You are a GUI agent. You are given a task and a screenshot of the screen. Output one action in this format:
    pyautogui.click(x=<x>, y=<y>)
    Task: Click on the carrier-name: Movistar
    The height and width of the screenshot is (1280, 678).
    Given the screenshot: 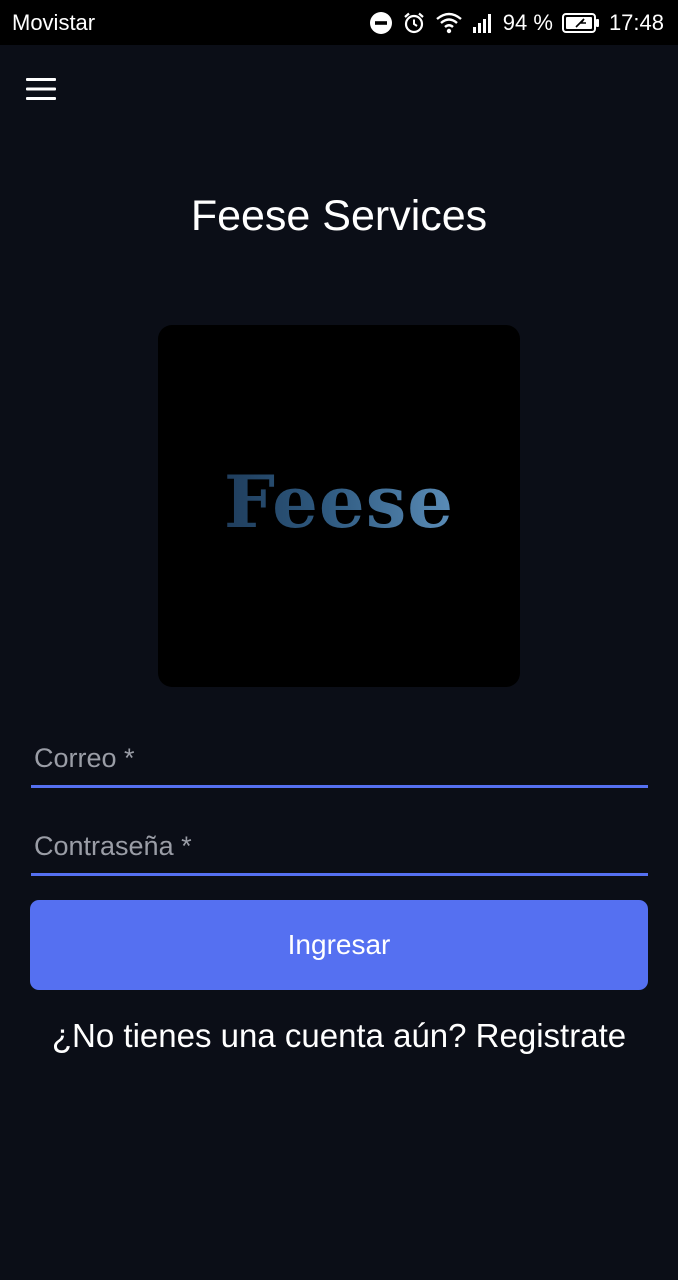 What is the action you would take?
    pyautogui.click(x=54, y=22)
    